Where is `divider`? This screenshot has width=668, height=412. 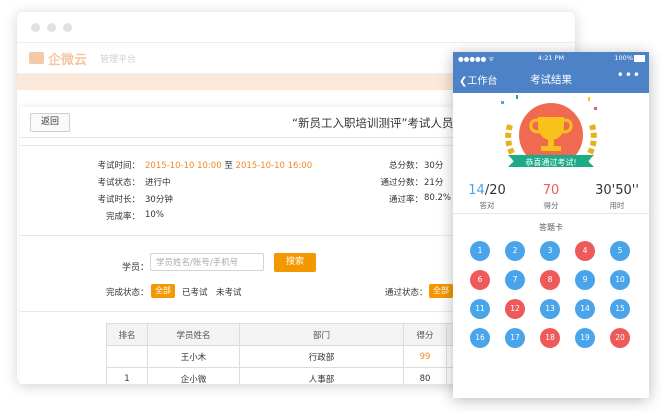
divider is located at coordinates (551, 213).